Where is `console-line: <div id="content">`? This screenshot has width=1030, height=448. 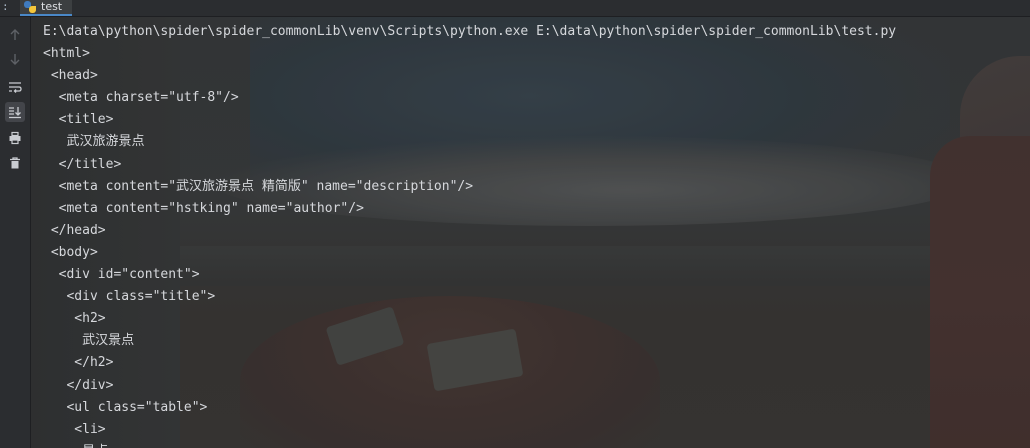 console-line: <div id="content"> is located at coordinates (121, 275).